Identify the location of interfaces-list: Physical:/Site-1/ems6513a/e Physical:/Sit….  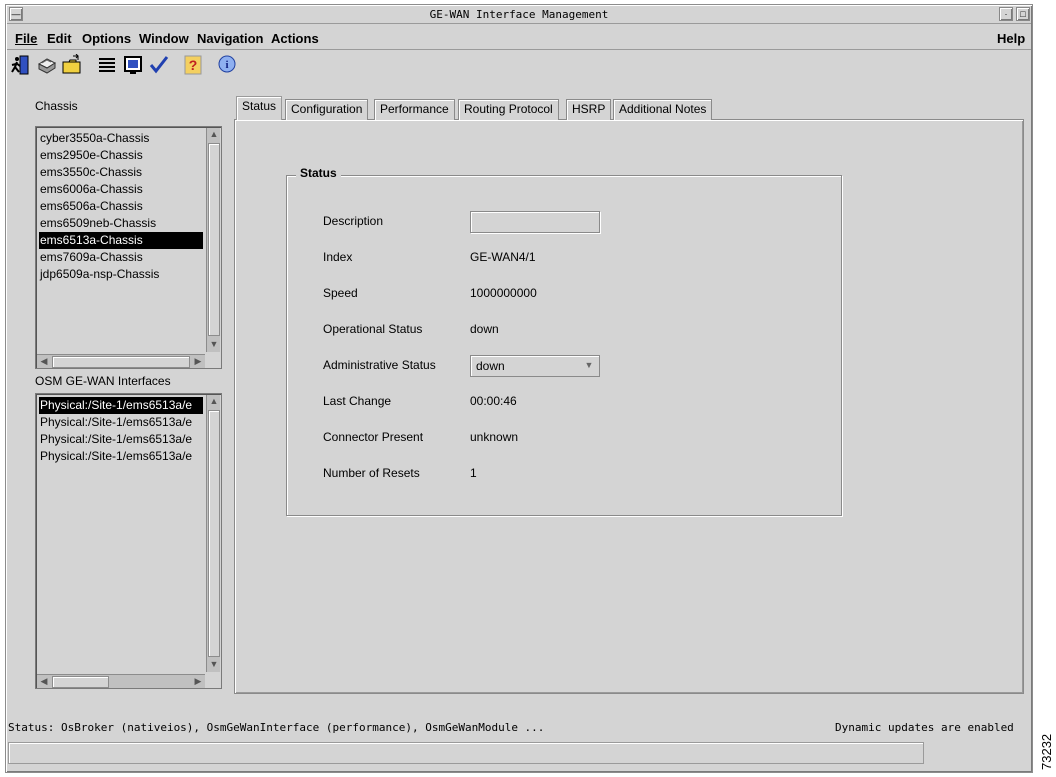
(128, 541).